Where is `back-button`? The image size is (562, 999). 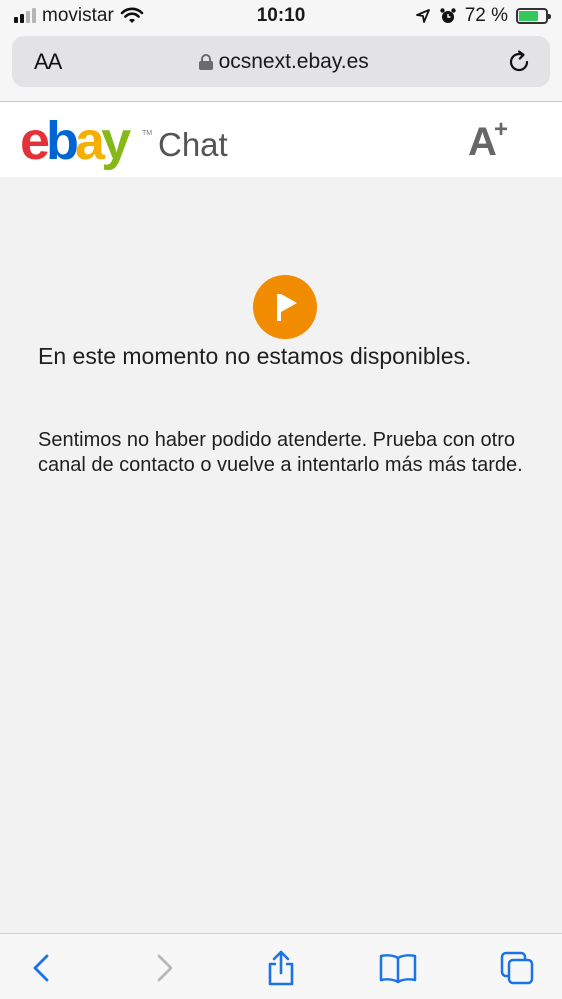
back-button is located at coordinates (42, 968).